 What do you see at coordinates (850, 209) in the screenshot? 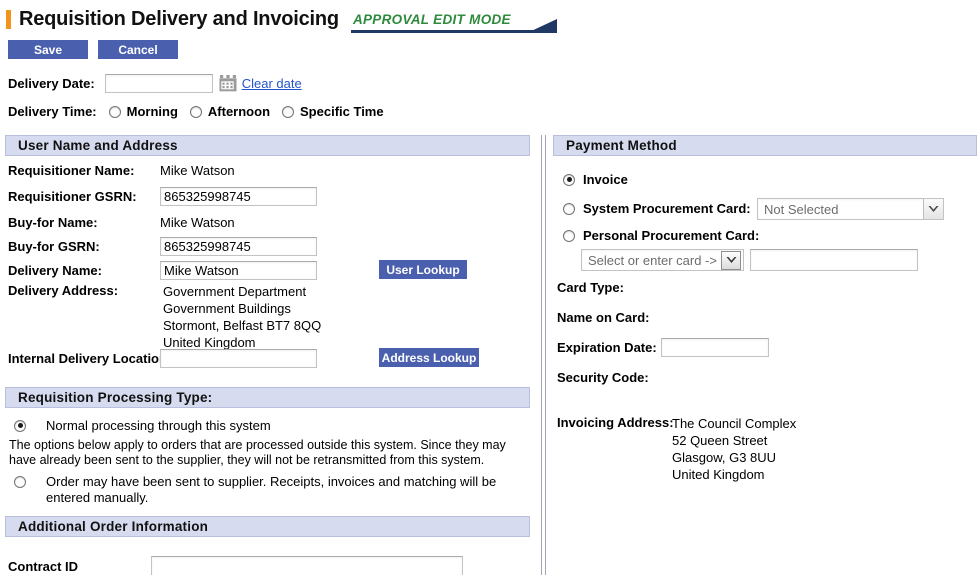
I see `system-procurement-card-select: Not Selected` at bounding box center [850, 209].